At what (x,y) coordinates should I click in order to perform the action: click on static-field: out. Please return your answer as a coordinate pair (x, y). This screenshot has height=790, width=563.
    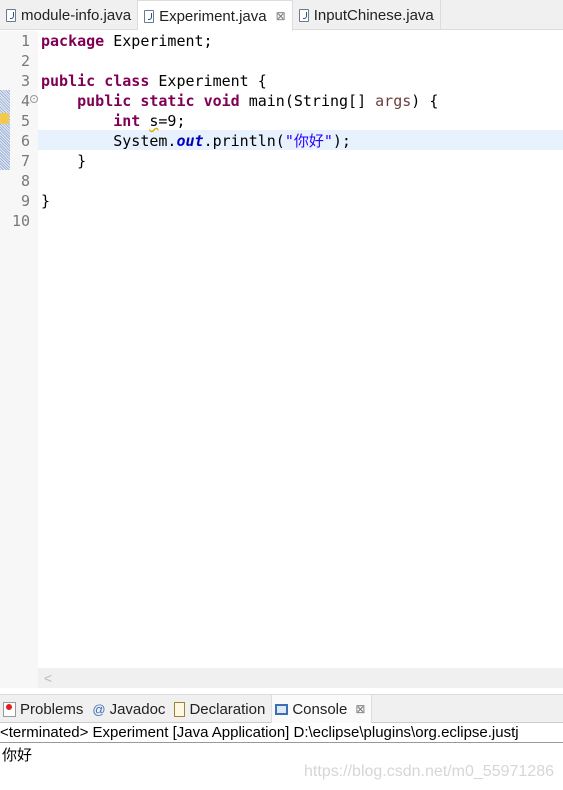
    Looking at the image, I should click on (190, 141).